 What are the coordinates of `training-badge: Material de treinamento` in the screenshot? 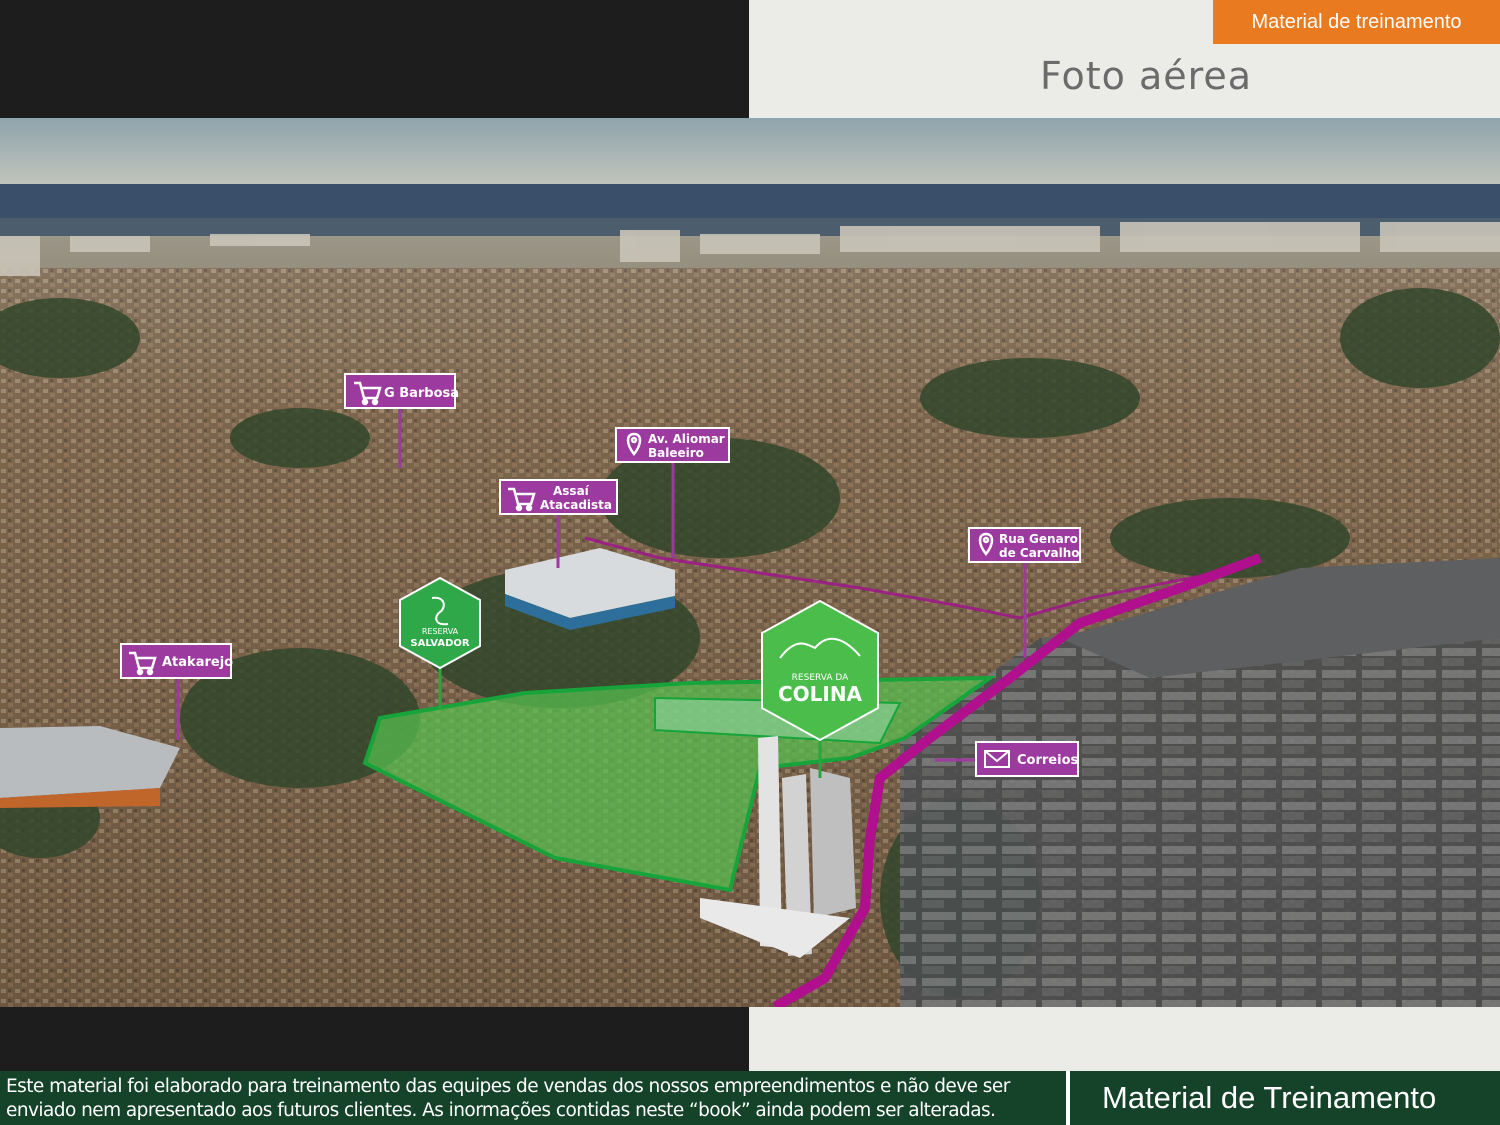 It's located at (1356, 22).